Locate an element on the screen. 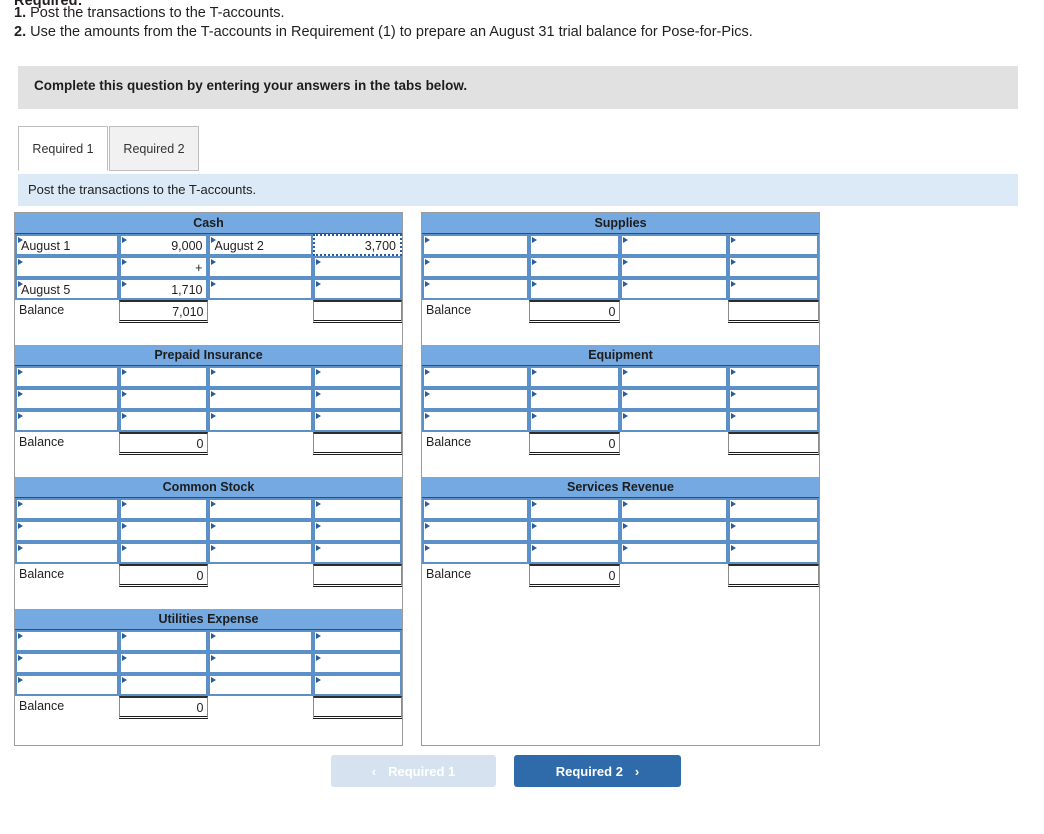  taccount-cell-left-3-r0-c3 is located at coordinates (357, 641).